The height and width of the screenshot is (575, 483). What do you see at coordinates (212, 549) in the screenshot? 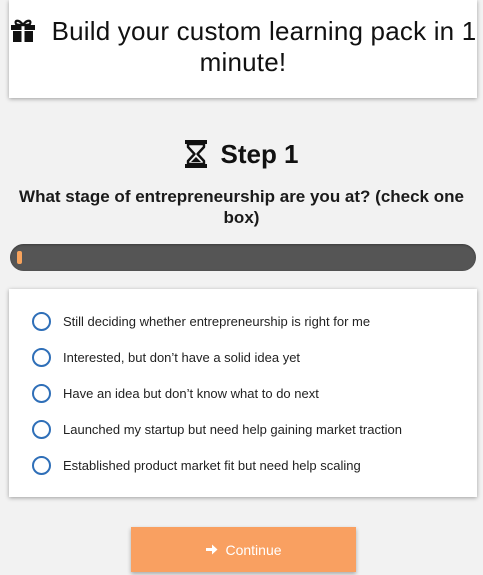
I see `arrow-right-icon` at bounding box center [212, 549].